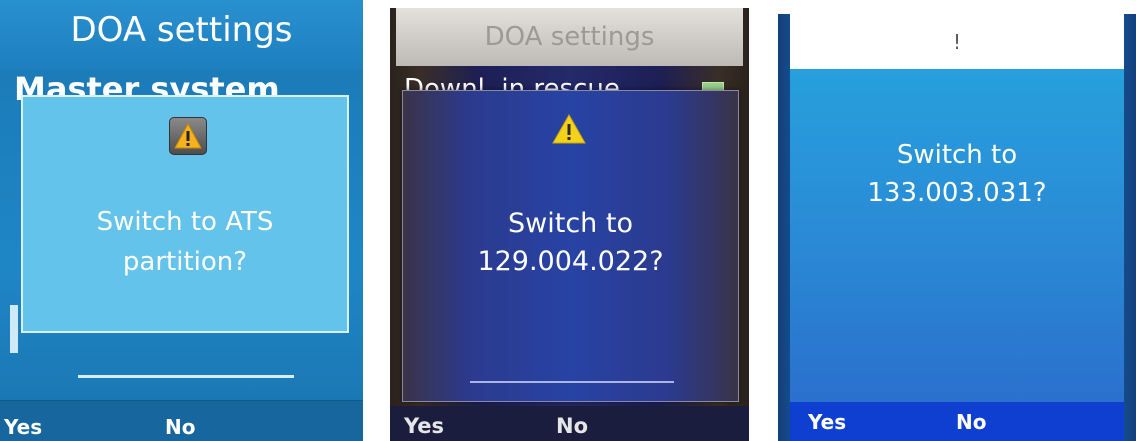 The height and width of the screenshot is (441, 1136). What do you see at coordinates (185, 242) in the screenshot?
I see `dialog-message: Switch to ATS partition?` at bounding box center [185, 242].